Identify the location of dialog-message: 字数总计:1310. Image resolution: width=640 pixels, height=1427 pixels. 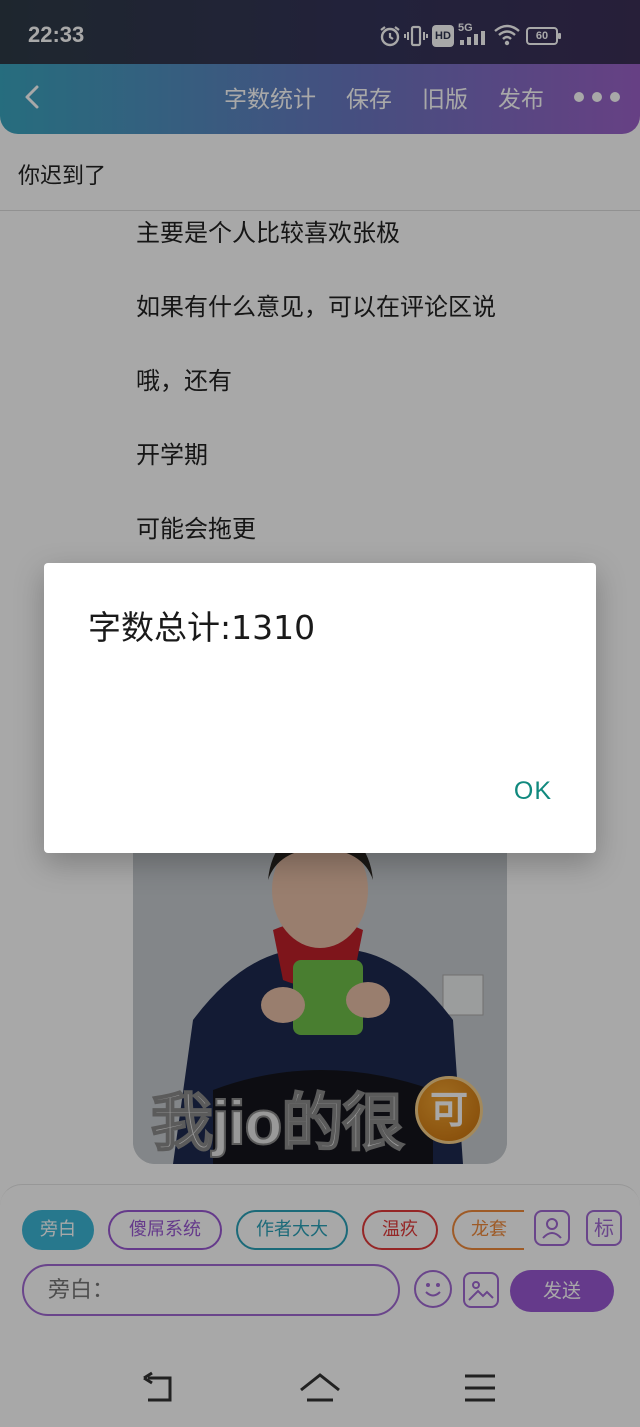
(202, 627).